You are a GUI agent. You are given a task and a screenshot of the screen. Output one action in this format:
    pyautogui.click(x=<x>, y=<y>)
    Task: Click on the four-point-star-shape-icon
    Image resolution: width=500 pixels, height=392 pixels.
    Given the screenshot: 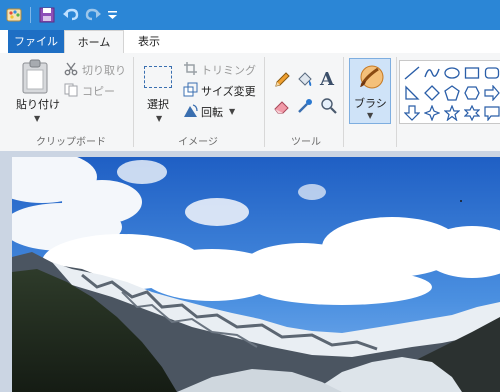 What is the action you would take?
    pyautogui.click(x=432, y=113)
    